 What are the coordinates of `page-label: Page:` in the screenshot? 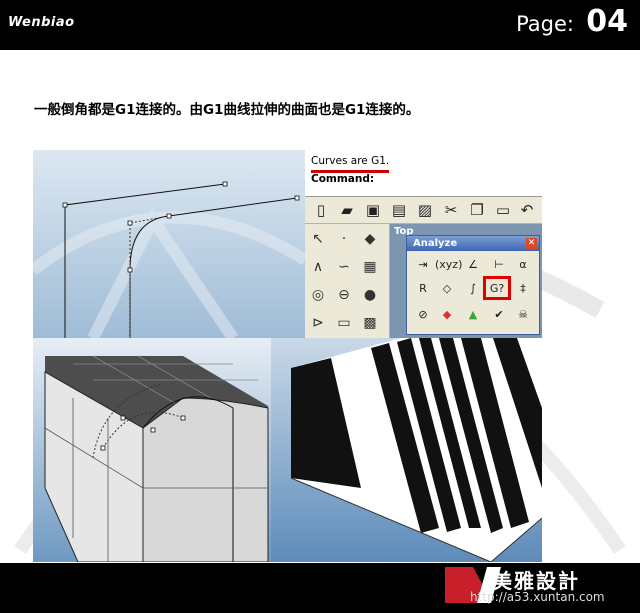 It's located at (545, 24).